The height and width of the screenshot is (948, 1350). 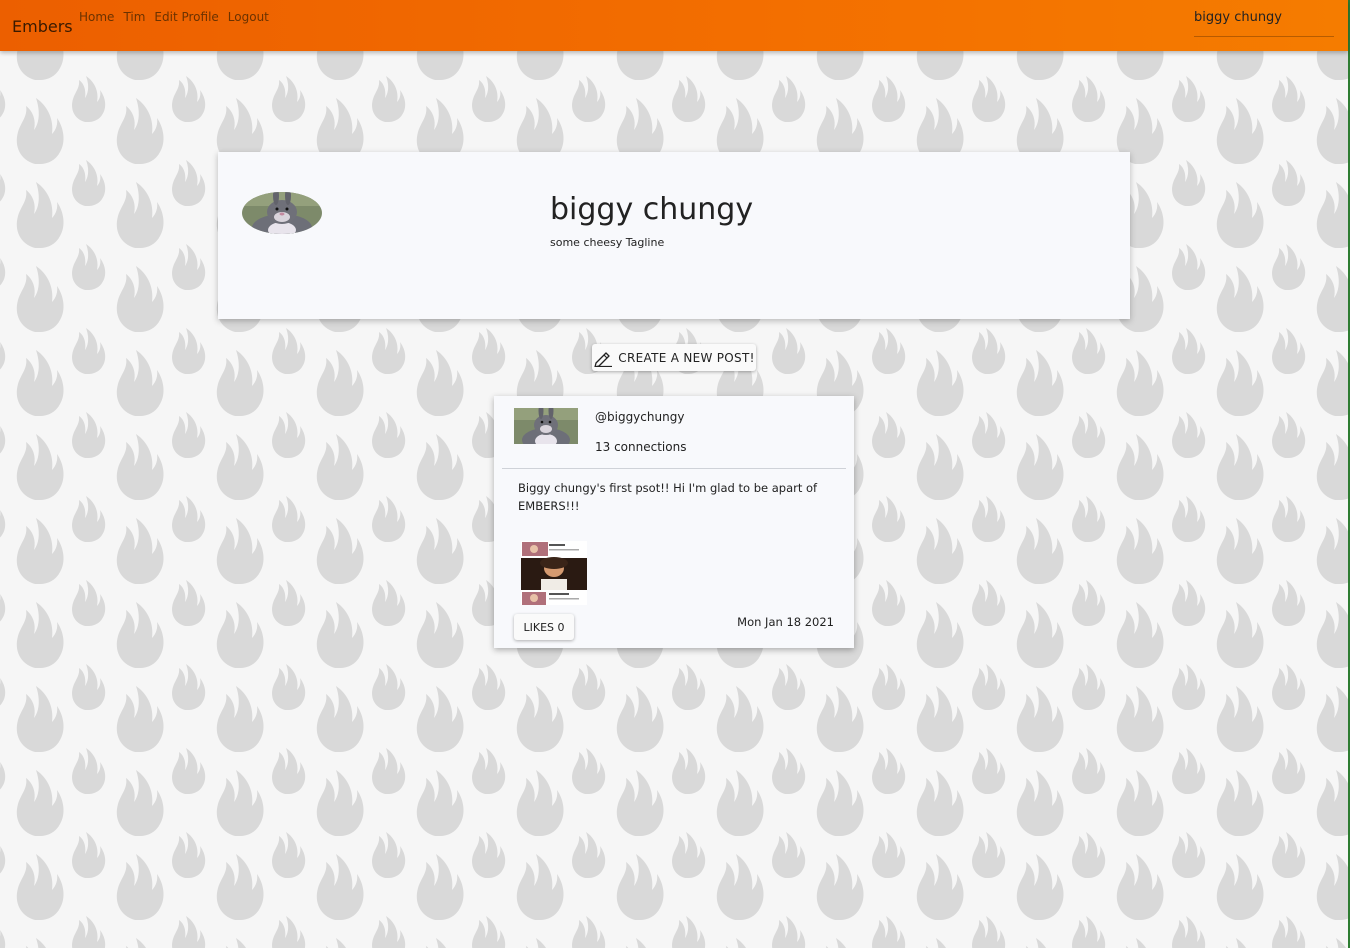 What do you see at coordinates (674, 468) in the screenshot?
I see `post-divider` at bounding box center [674, 468].